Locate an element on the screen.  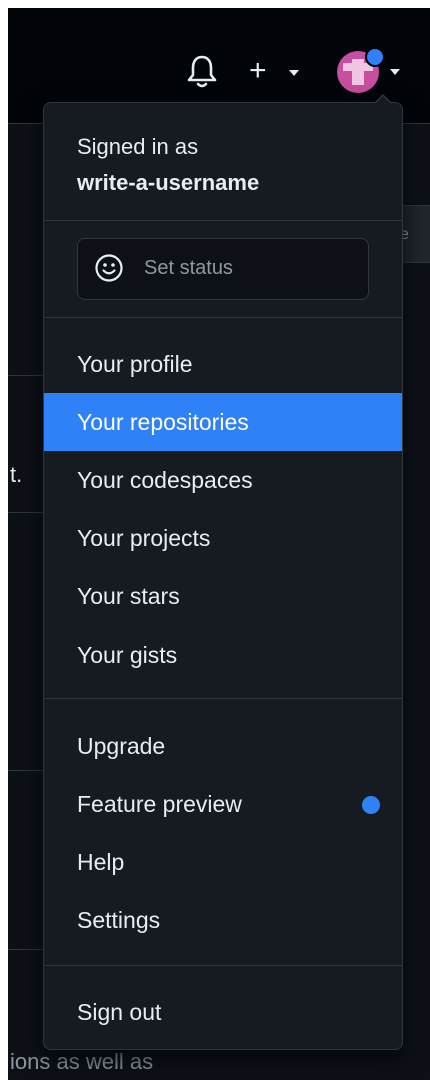
notifications-button is located at coordinates (202, 71).